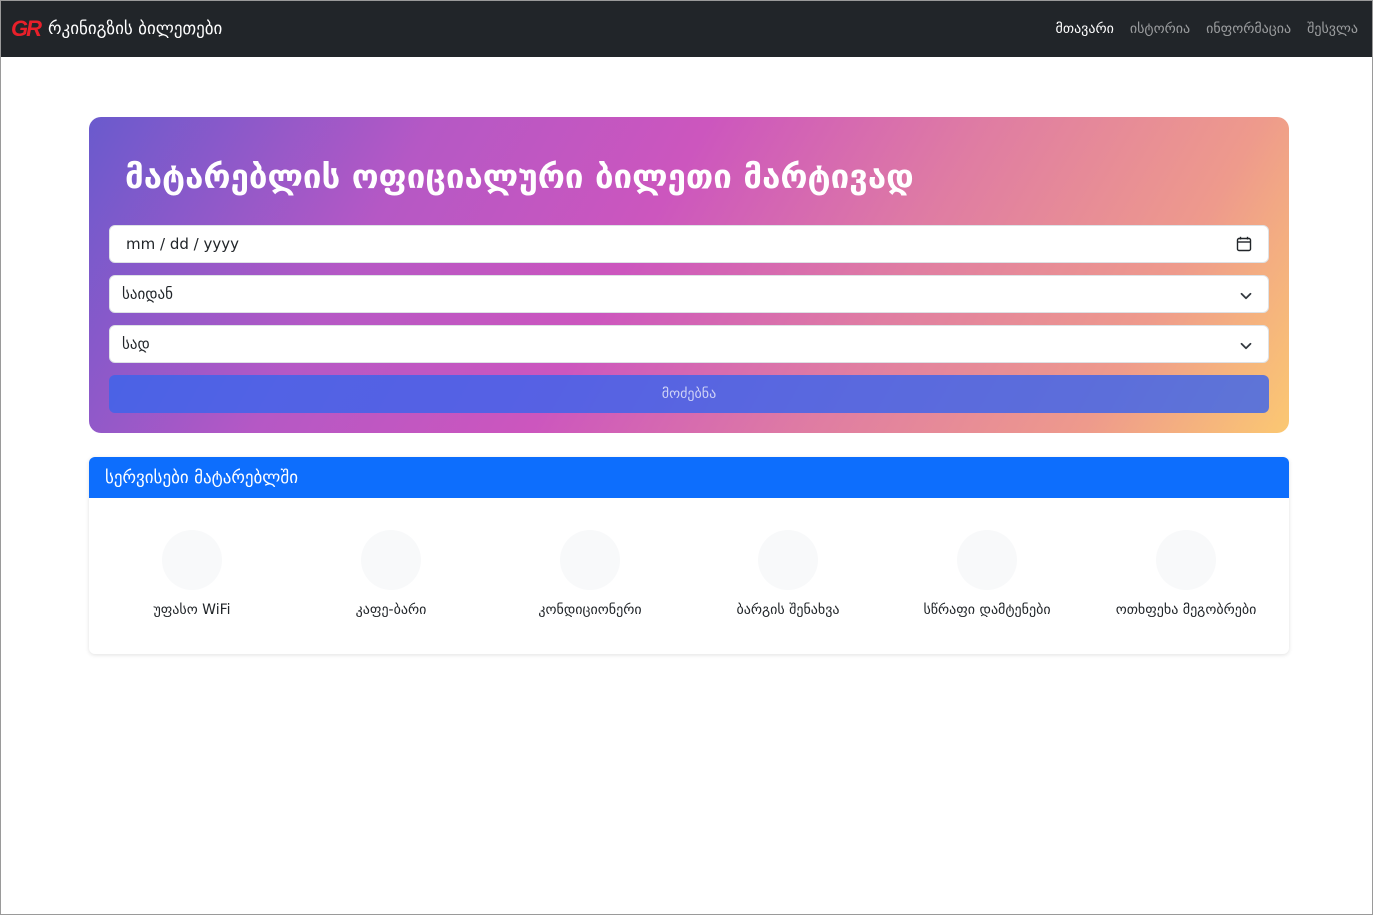 The image size is (1373, 915). What do you see at coordinates (590, 560) in the screenshot?
I see `air-conditioner-icon` at bounding box center [590, 560].